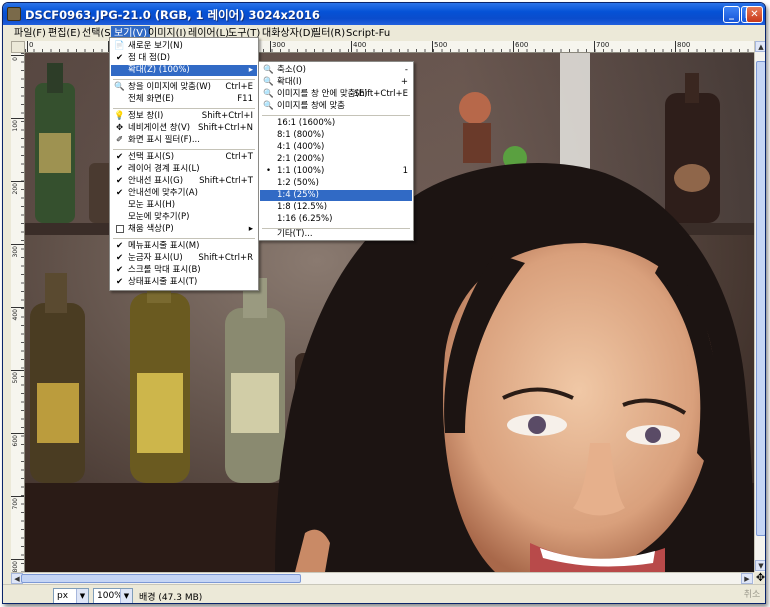  What do you see at coordinates (184, 193) in the screenshot?
I see `menu-item-snap-to-guides: ✔ 안내선에 맞추기(A)` at bounding box center [184, 193].